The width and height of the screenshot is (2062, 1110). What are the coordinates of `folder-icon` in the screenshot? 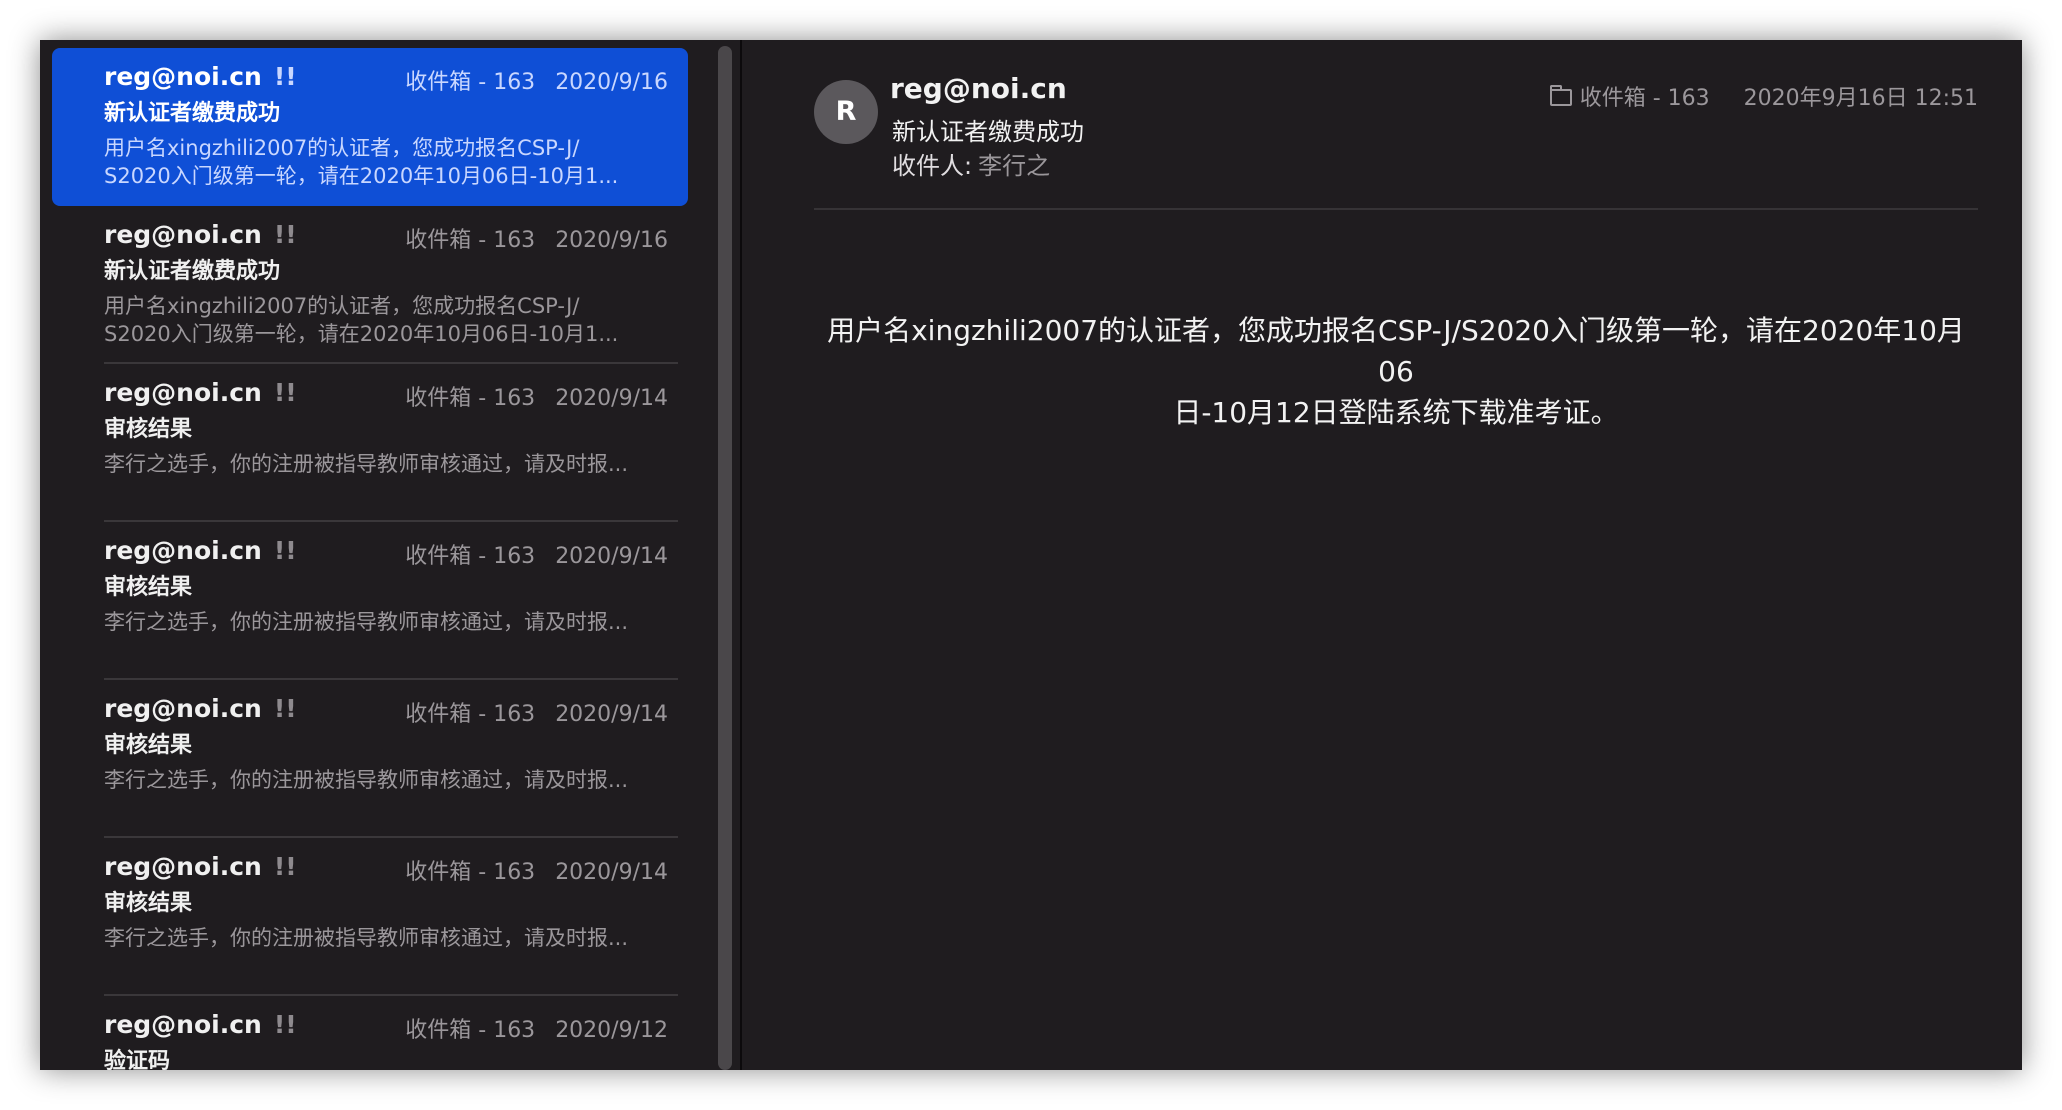 It's located at (1560, 95).